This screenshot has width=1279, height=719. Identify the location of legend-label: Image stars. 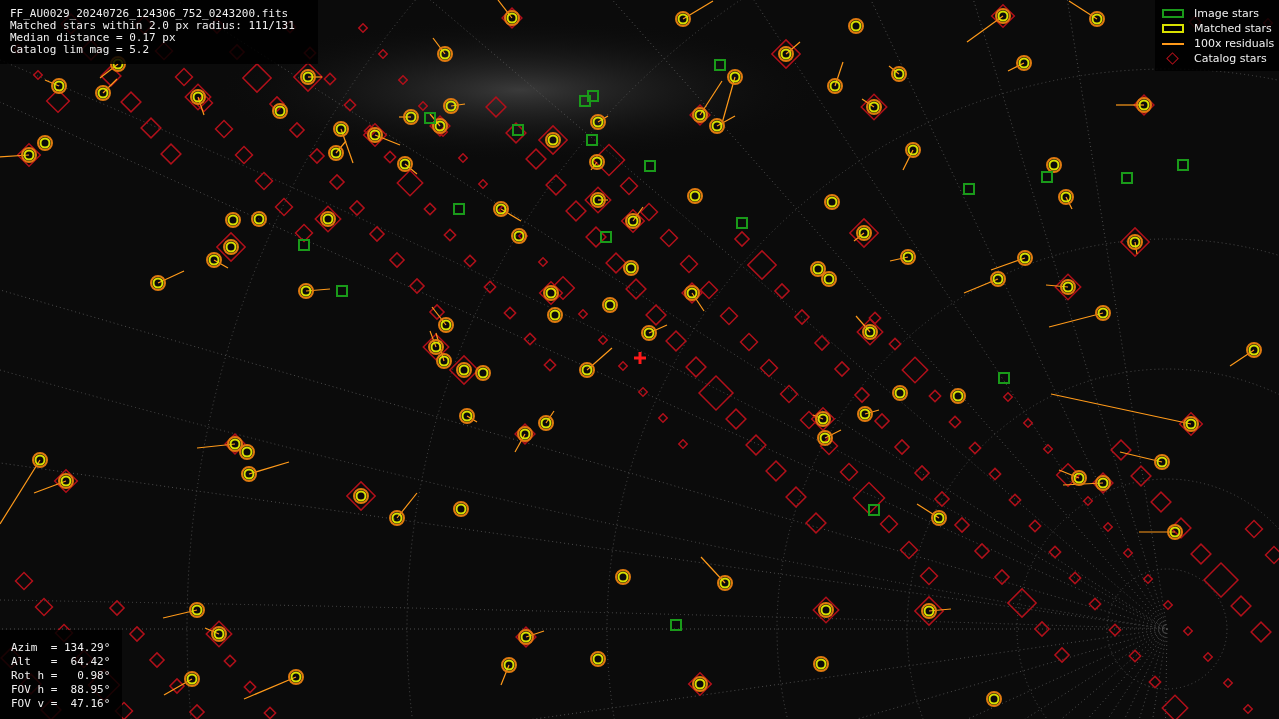
(1226, 13).